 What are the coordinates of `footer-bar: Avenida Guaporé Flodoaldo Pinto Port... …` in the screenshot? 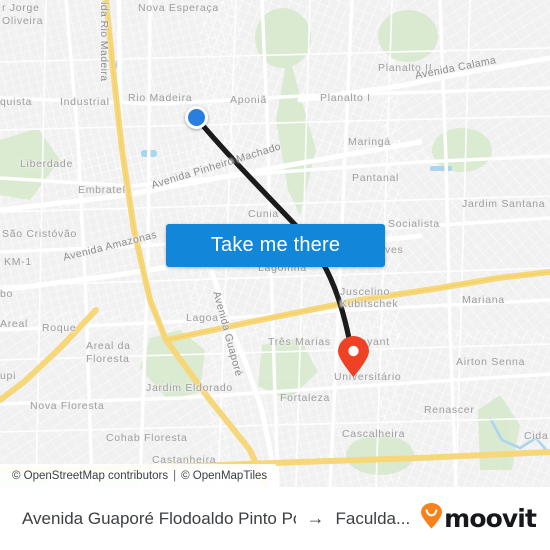 It's located at (275, 518).